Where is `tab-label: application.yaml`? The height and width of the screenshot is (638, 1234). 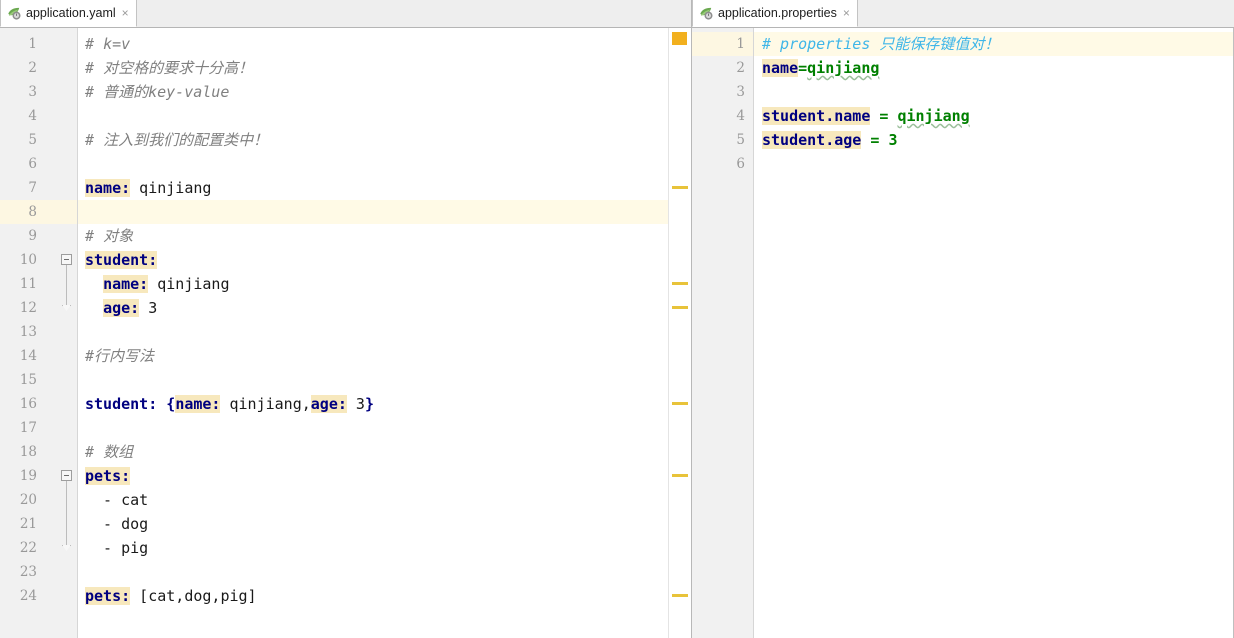 tab-label: application.yaml is located at coordinates (71, 12).